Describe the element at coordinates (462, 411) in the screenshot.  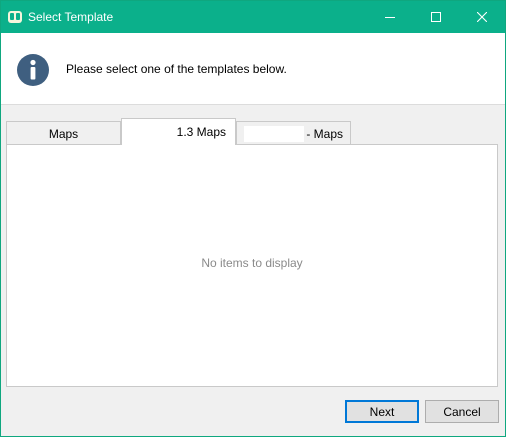
I see `cancel-button: Cancel` at that location.